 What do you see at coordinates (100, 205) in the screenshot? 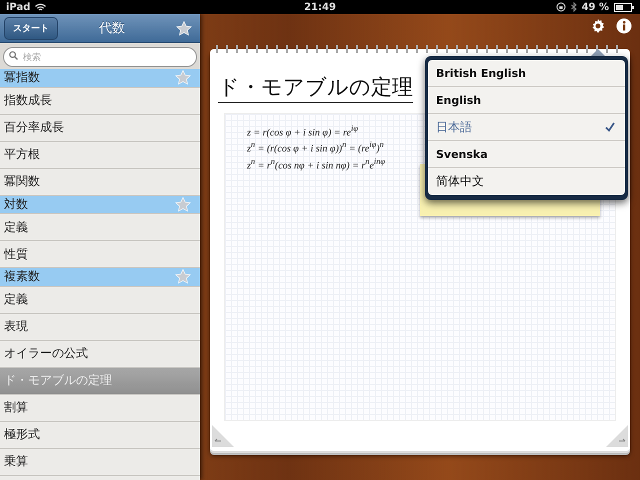
I see `section-header: 対数` at bounding box center [100, 205].